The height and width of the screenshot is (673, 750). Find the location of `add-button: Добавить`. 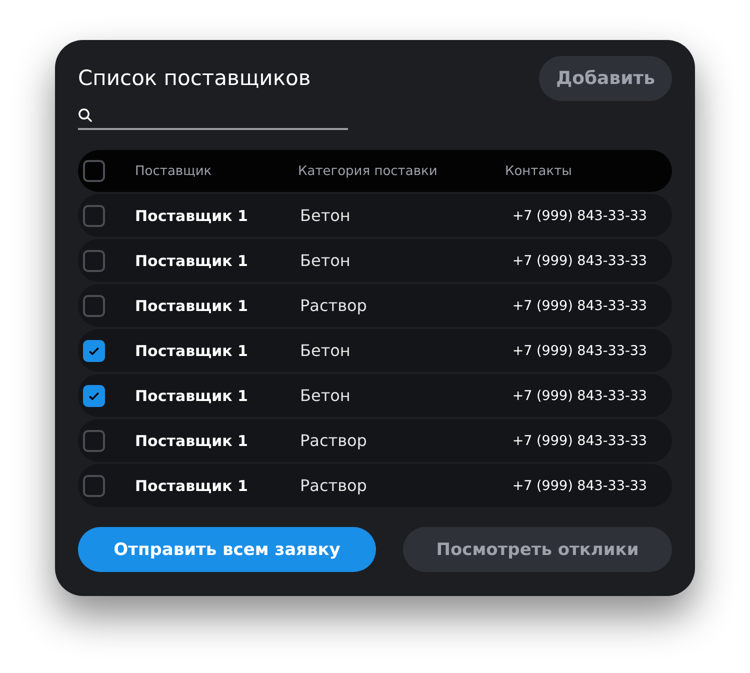

add-button: Добавить is located at coordinates (605, 78).